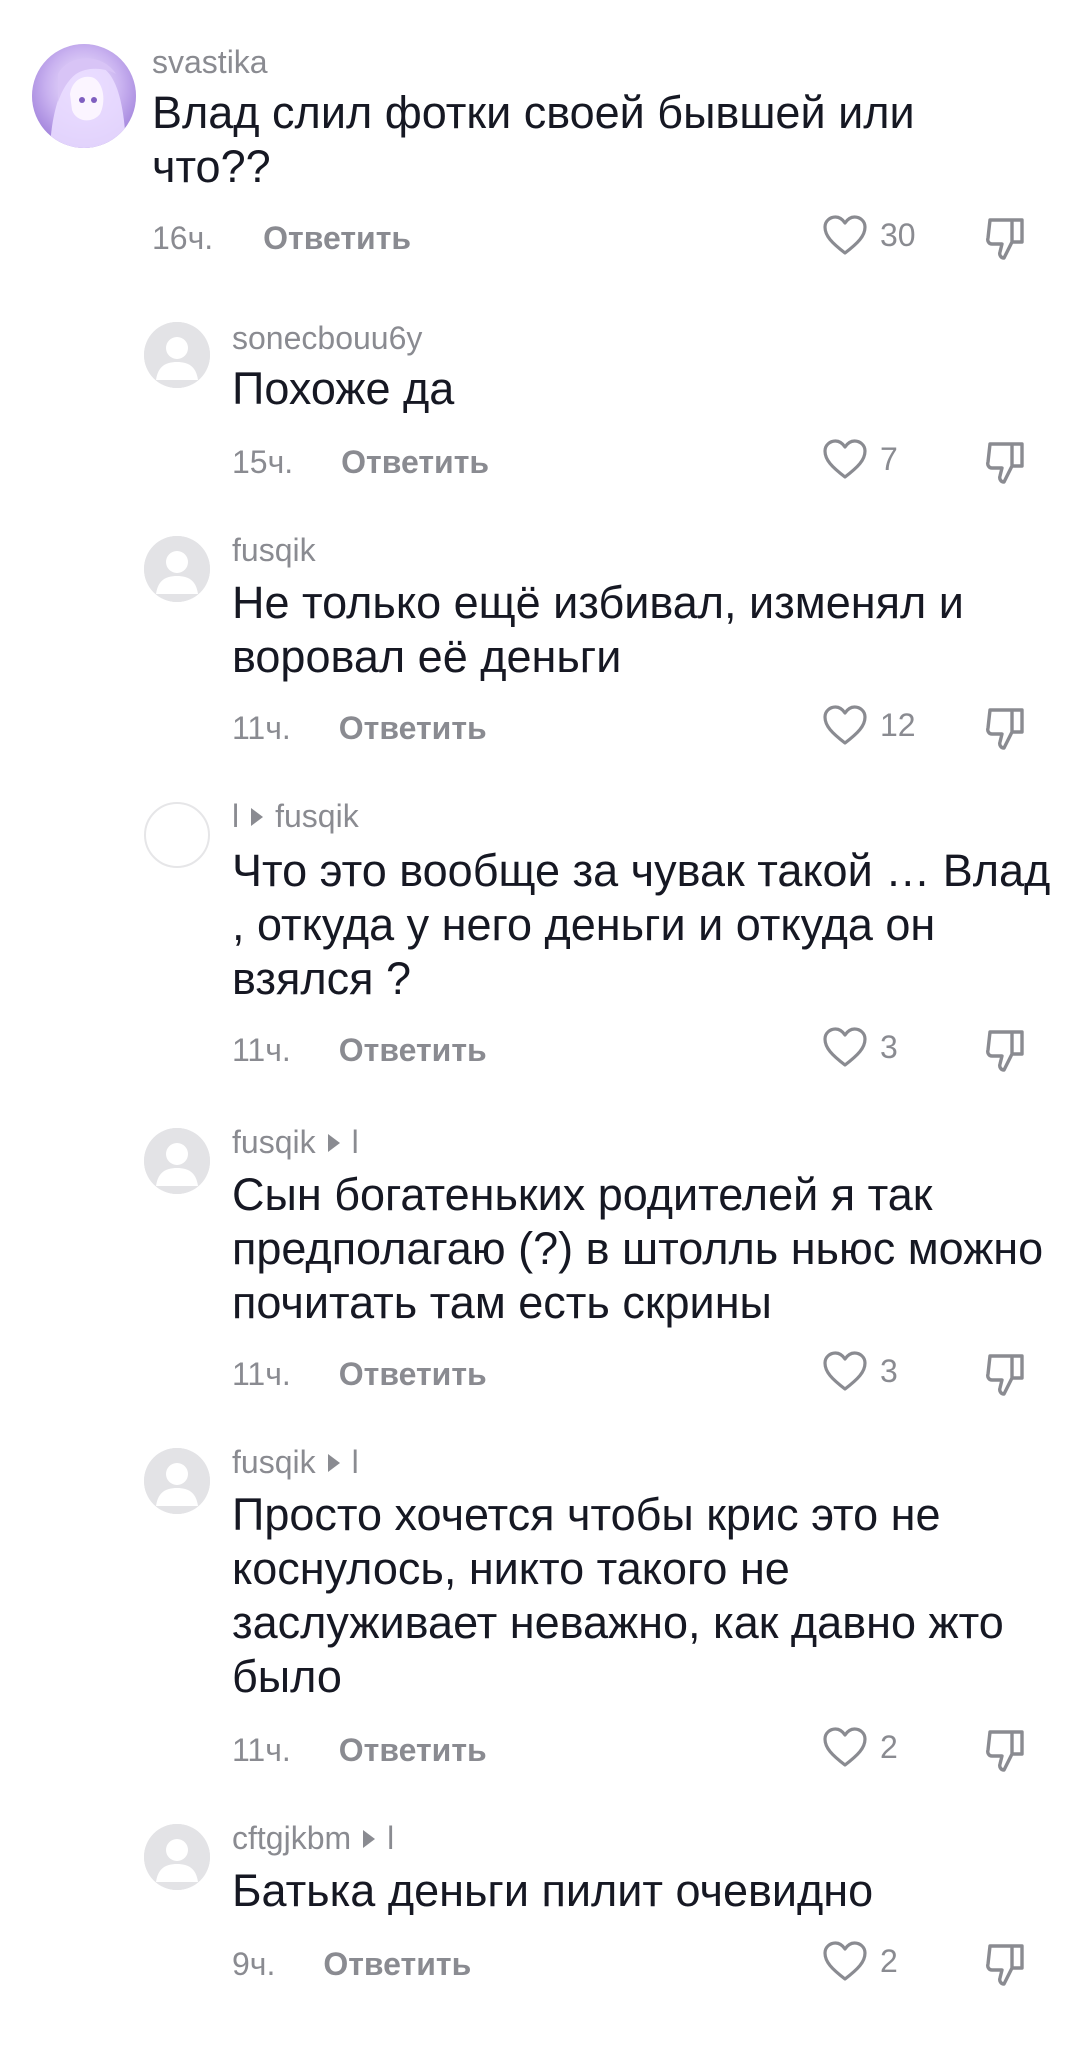  Describe the element at coordinates (869, 235) in the screenshot. I see `like-button: 30` at that location.